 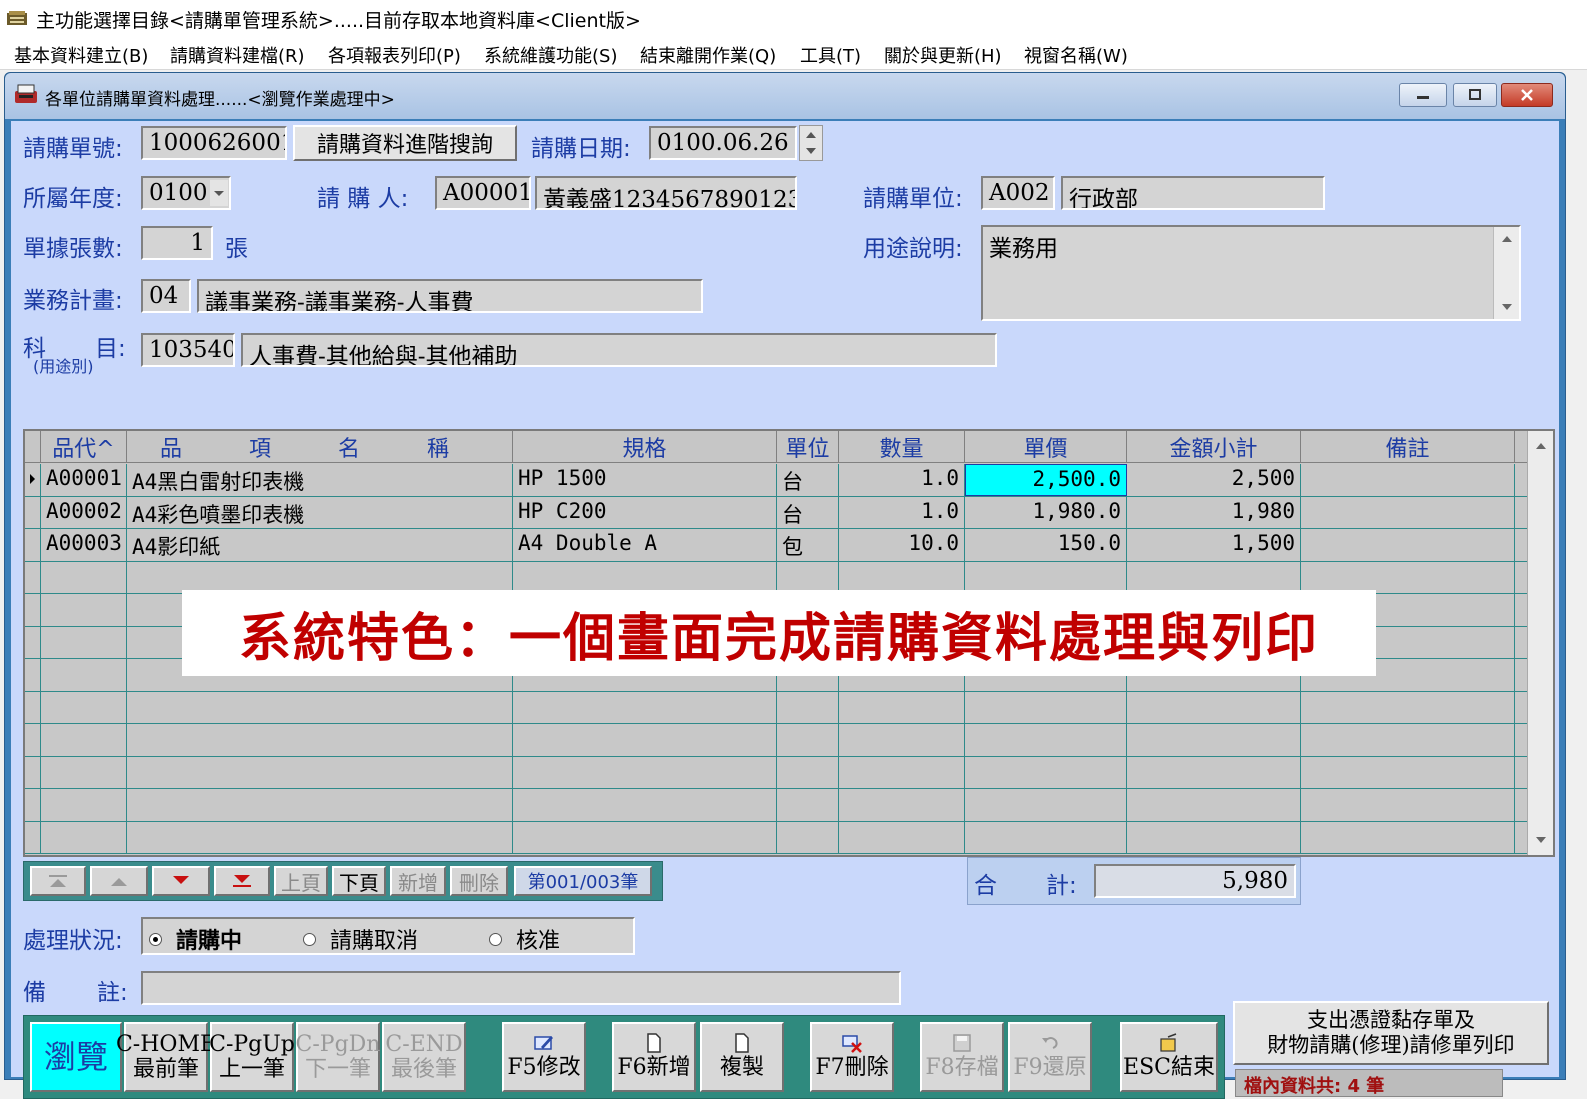 What do you see at coordinates (619, 350) in the screenshot?
I see `subject-name-field: 人事費-其他給與-其他補助` at bounding box center [619, 350].